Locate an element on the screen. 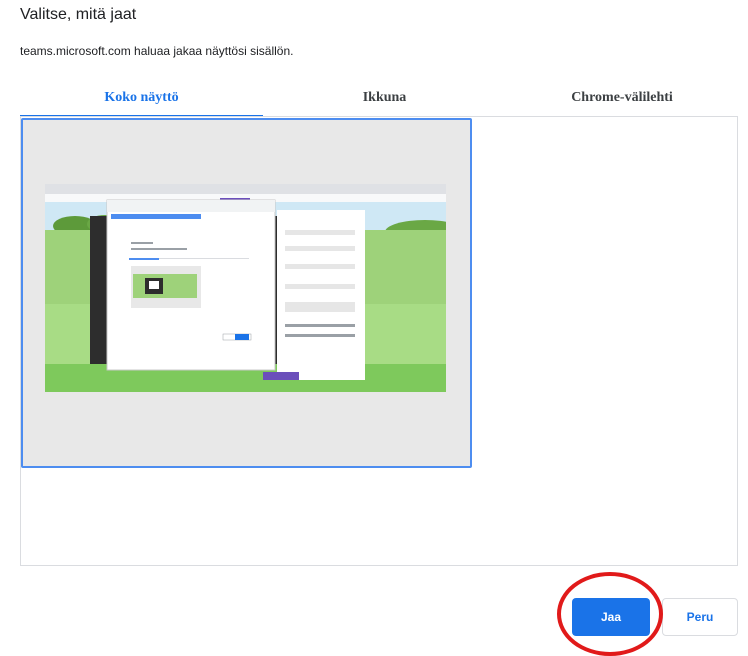 The height and width of the screenshot is (656, 748). tab-entire-screen: Koko näyttö is located at coordinates (141, 98).